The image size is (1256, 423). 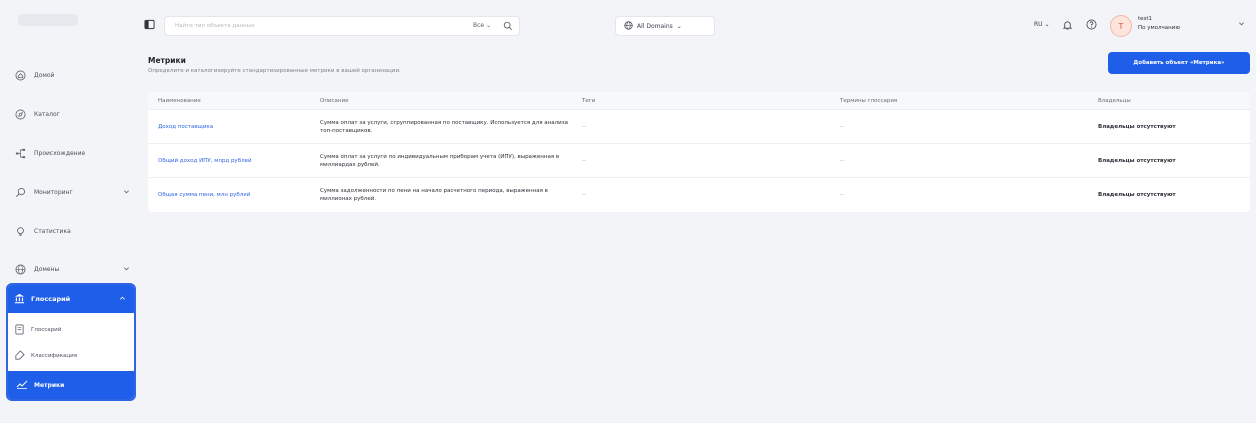 What do you see at coordinates (60, 153) in the screenshot?
I see `sidebar-item-label: Происхождение` at bounding box center [60, 153].